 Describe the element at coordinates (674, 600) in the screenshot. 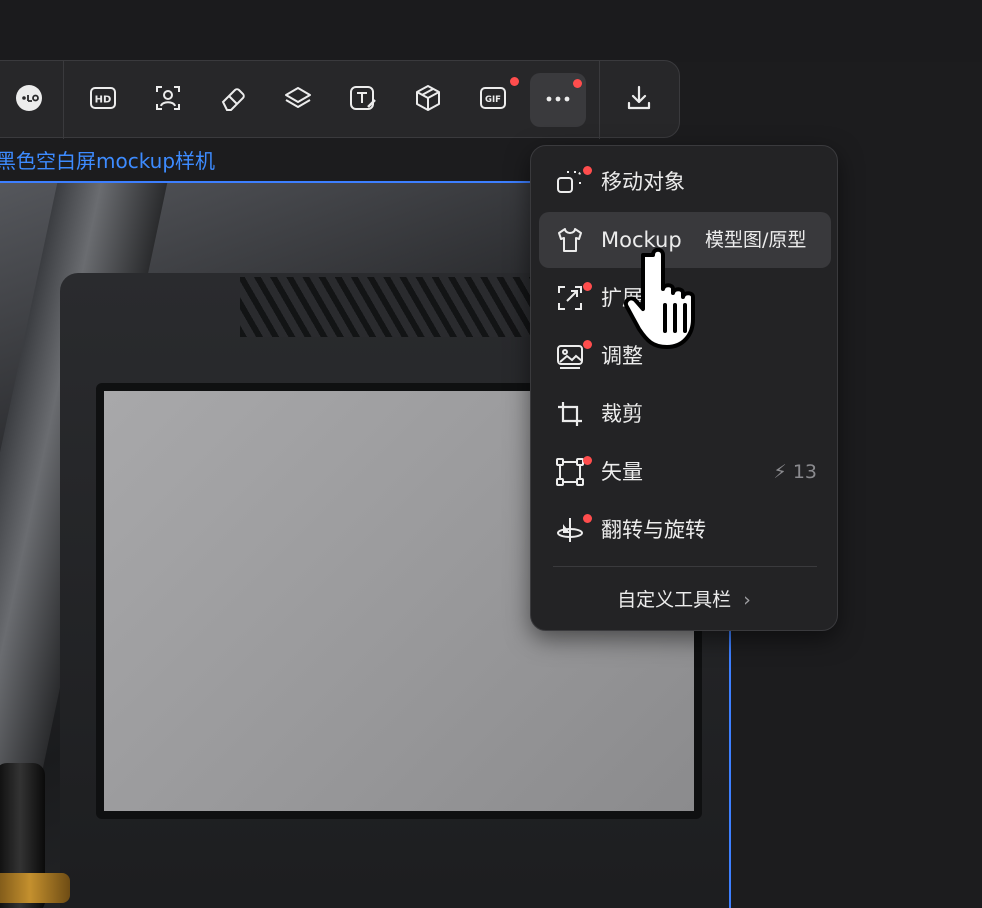

I see `customize-toolbar-label: 自定义工具栏` at that location.